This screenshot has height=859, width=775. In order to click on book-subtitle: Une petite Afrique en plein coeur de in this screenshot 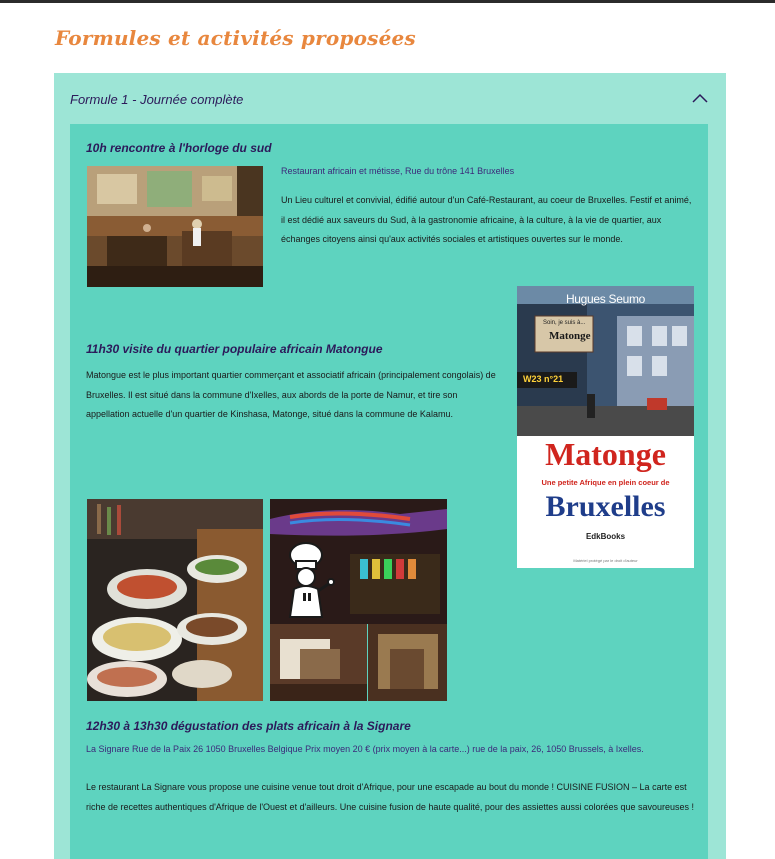, I will do `click(605, 482)`.